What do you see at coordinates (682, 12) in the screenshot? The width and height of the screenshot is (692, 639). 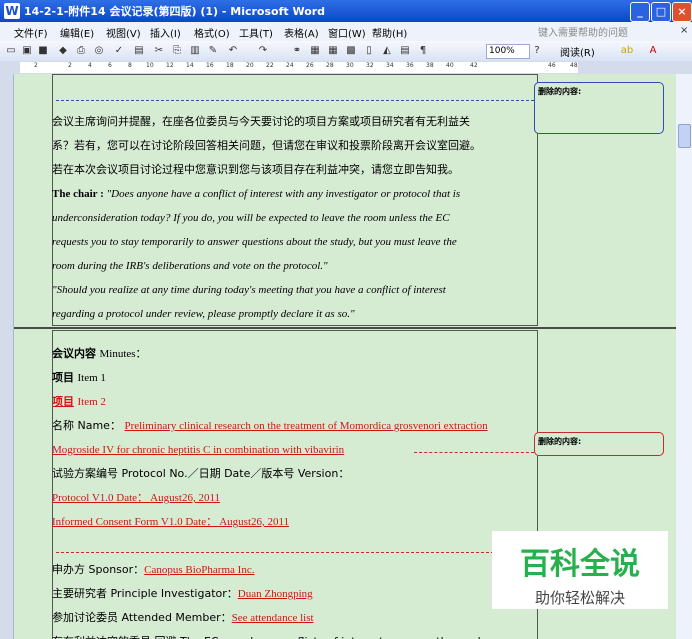 I see `close-button: ×` at bounding box center [682, 12].